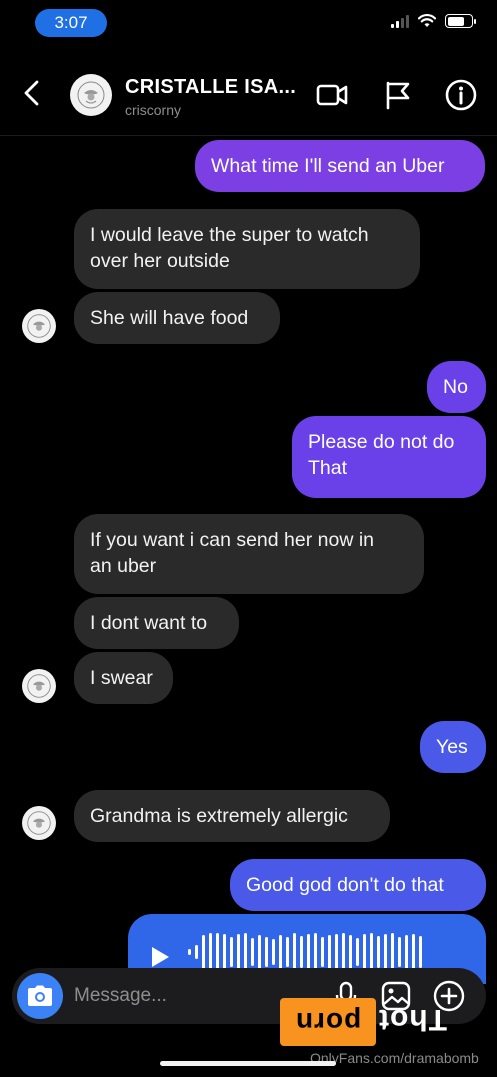 This screenshot has width=497, height=1077. I want to click on watermark-logo: porn Thot, so click(368, 1022).